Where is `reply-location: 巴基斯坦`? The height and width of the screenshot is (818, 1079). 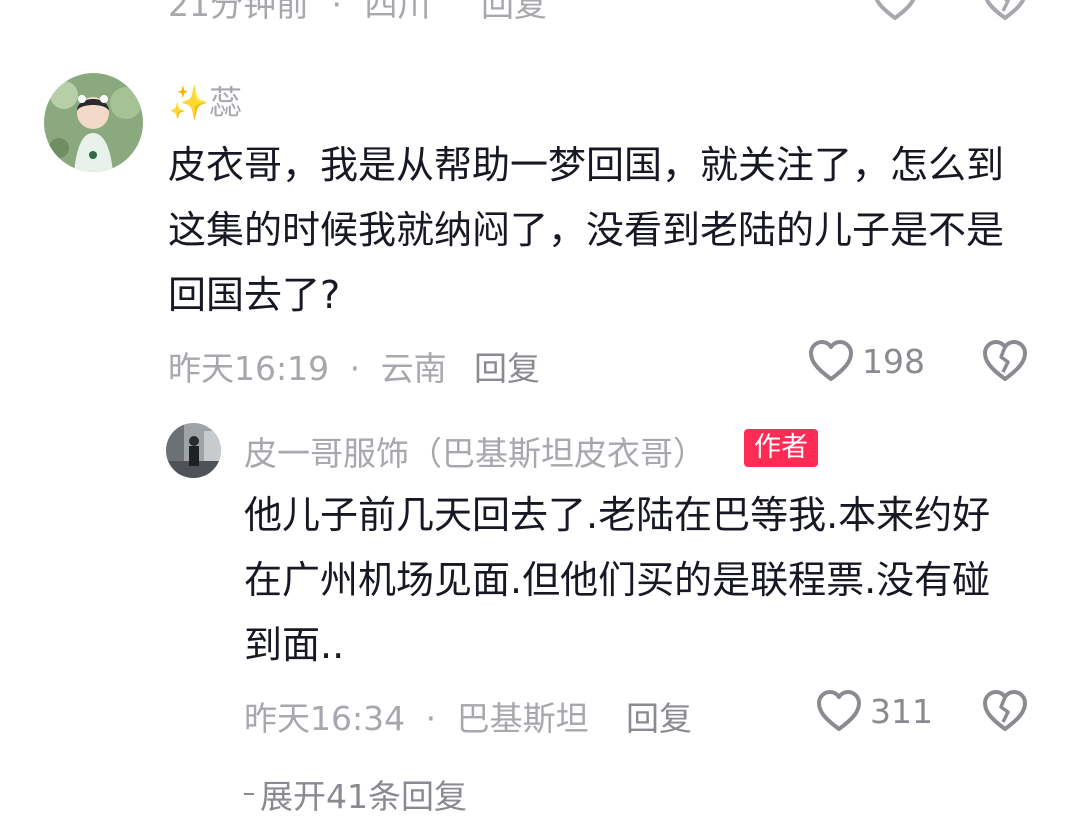 reply-location: 巴基斯坦 is located at coordinates (522, 718).